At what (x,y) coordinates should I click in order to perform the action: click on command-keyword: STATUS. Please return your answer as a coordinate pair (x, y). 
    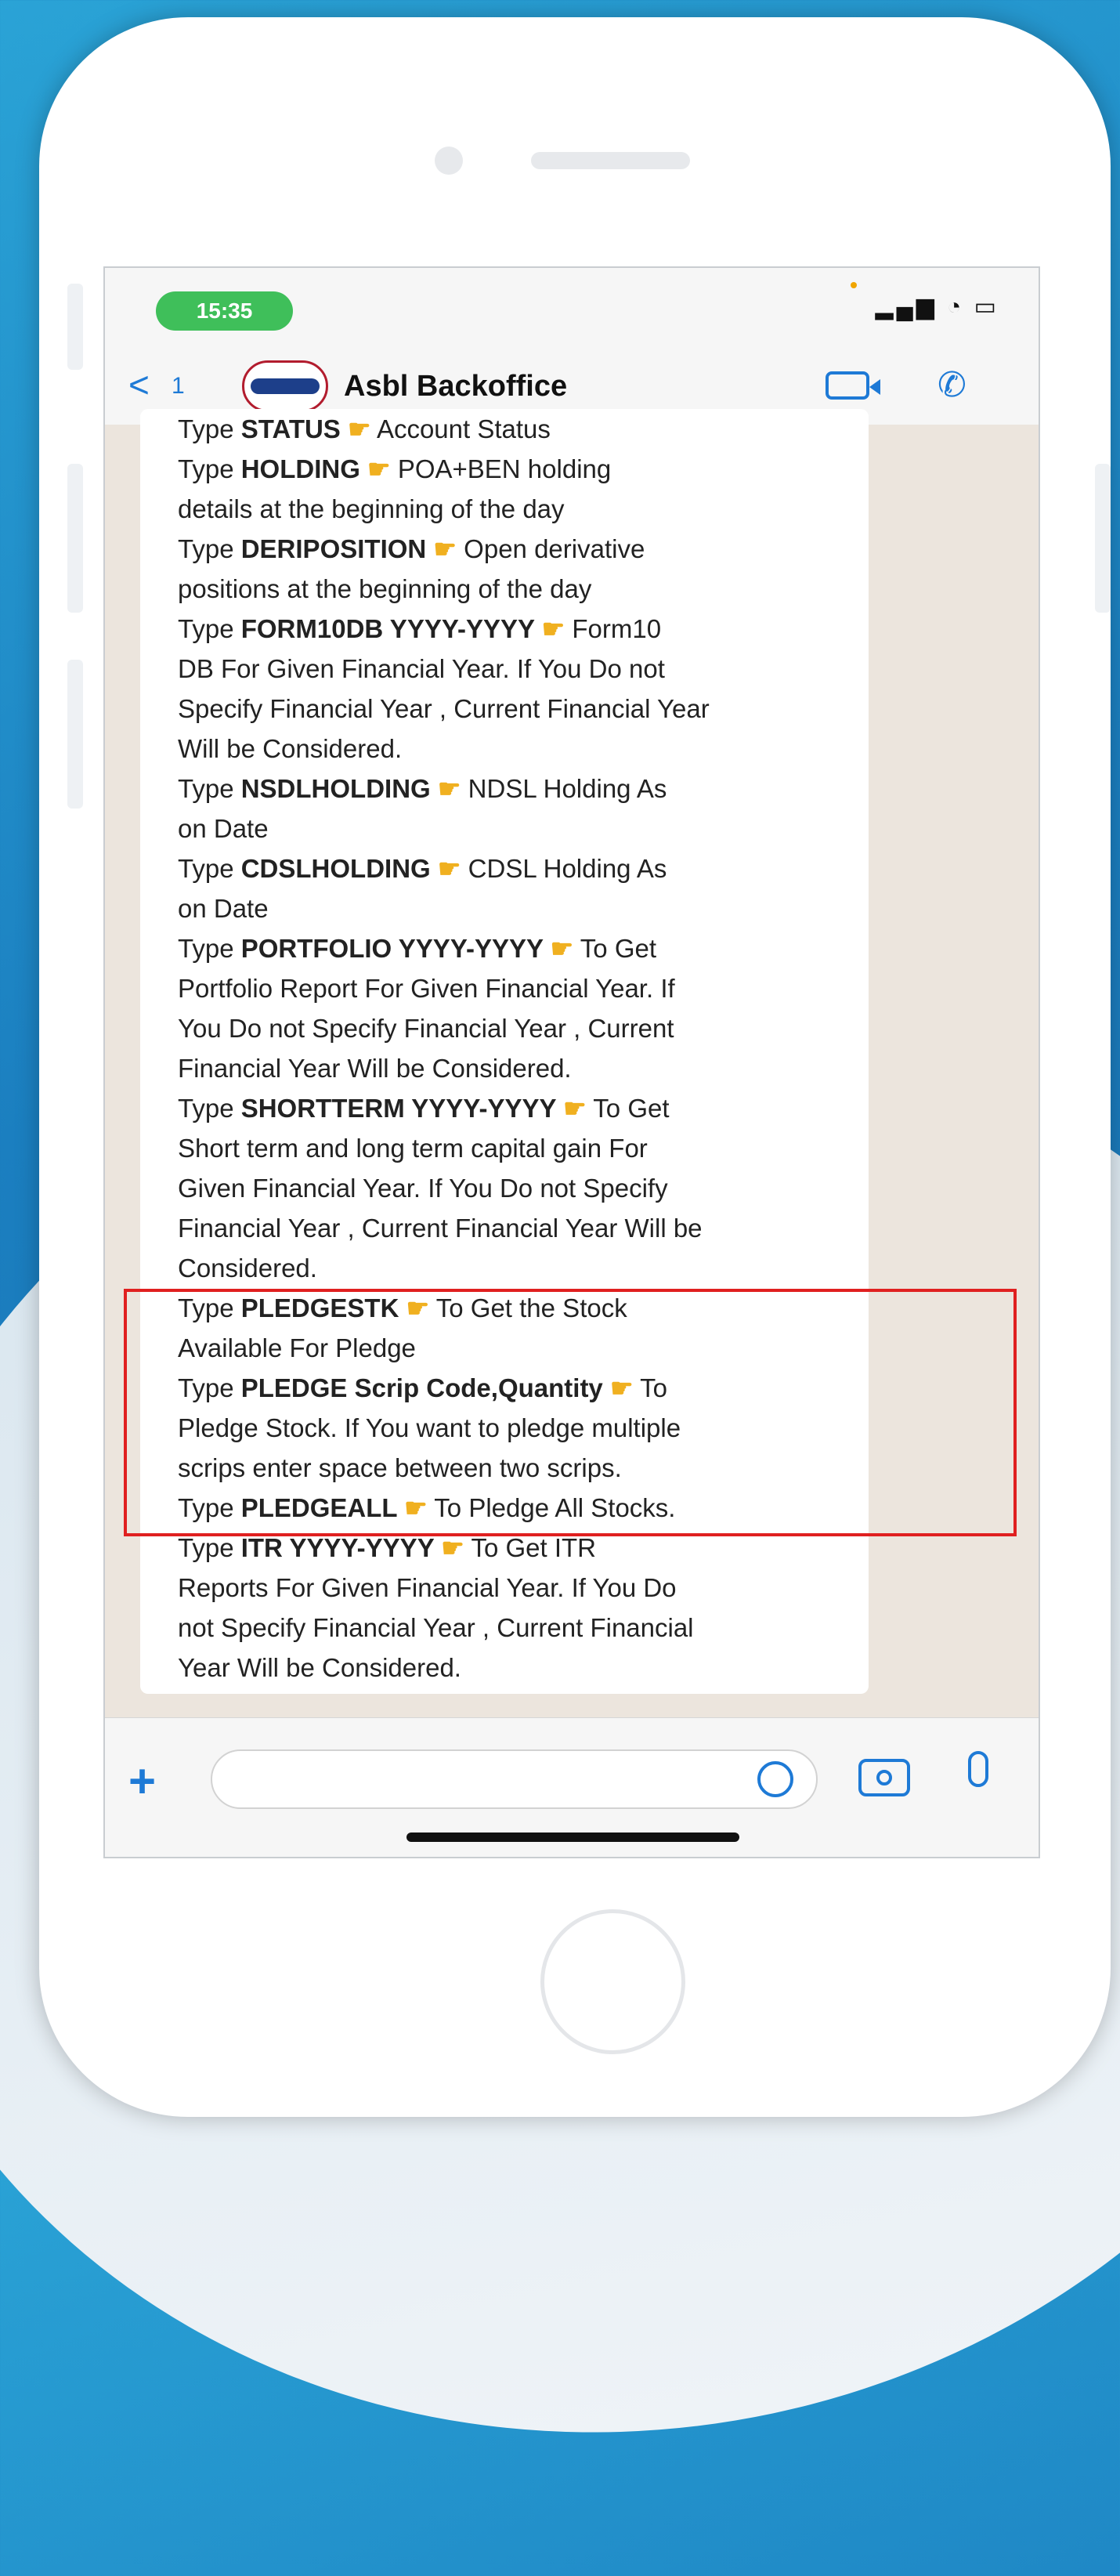
    Looking at the image, I should click on (290, 429).